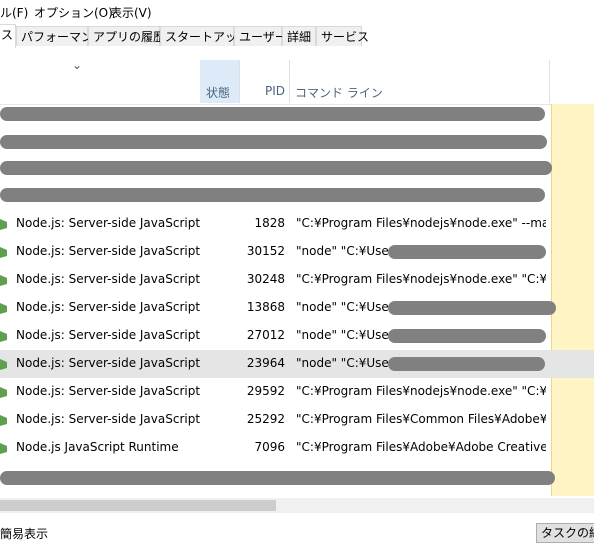 The height and width of the screenshot is (543, 594). Describe the element at coordinates (342, 36) in the screenshot. I see `tab-services: サービス` at that location.